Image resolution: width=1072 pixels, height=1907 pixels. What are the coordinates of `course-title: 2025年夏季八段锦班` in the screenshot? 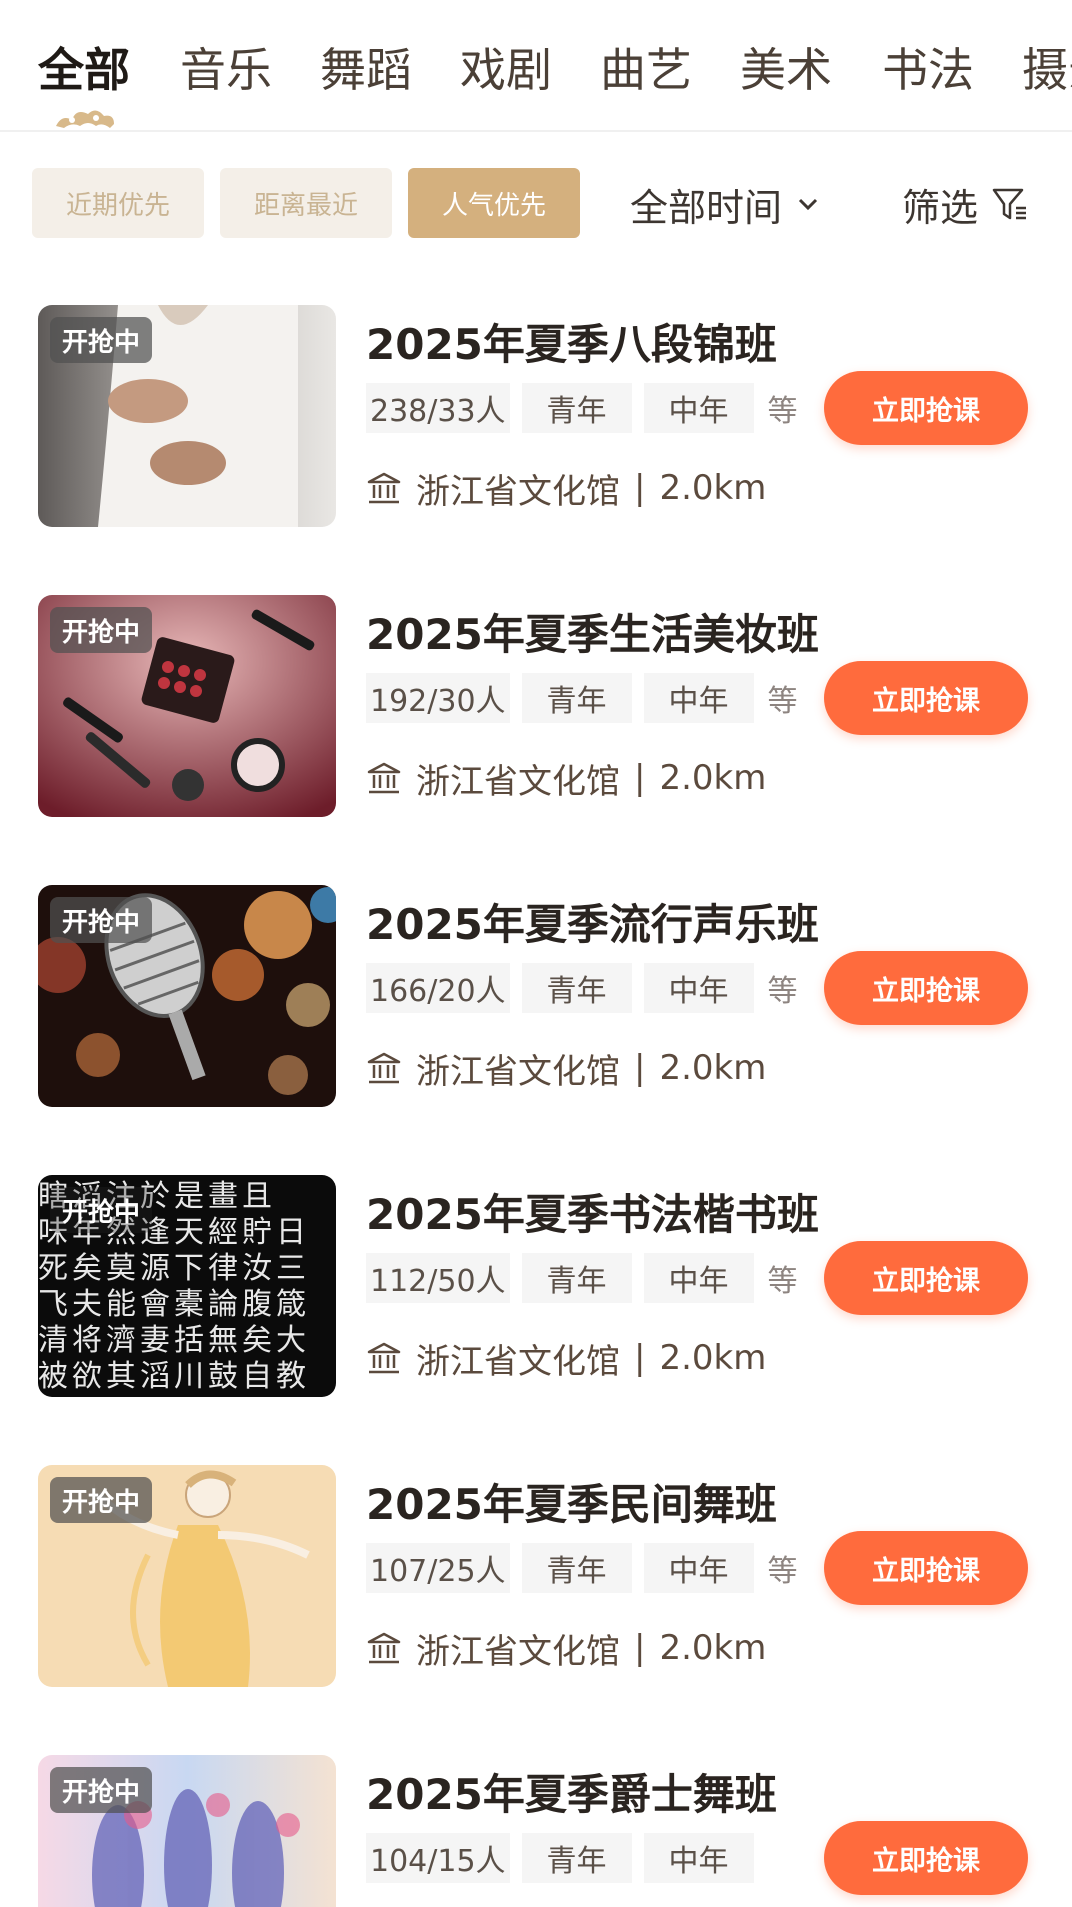 It's located at (571, 341).